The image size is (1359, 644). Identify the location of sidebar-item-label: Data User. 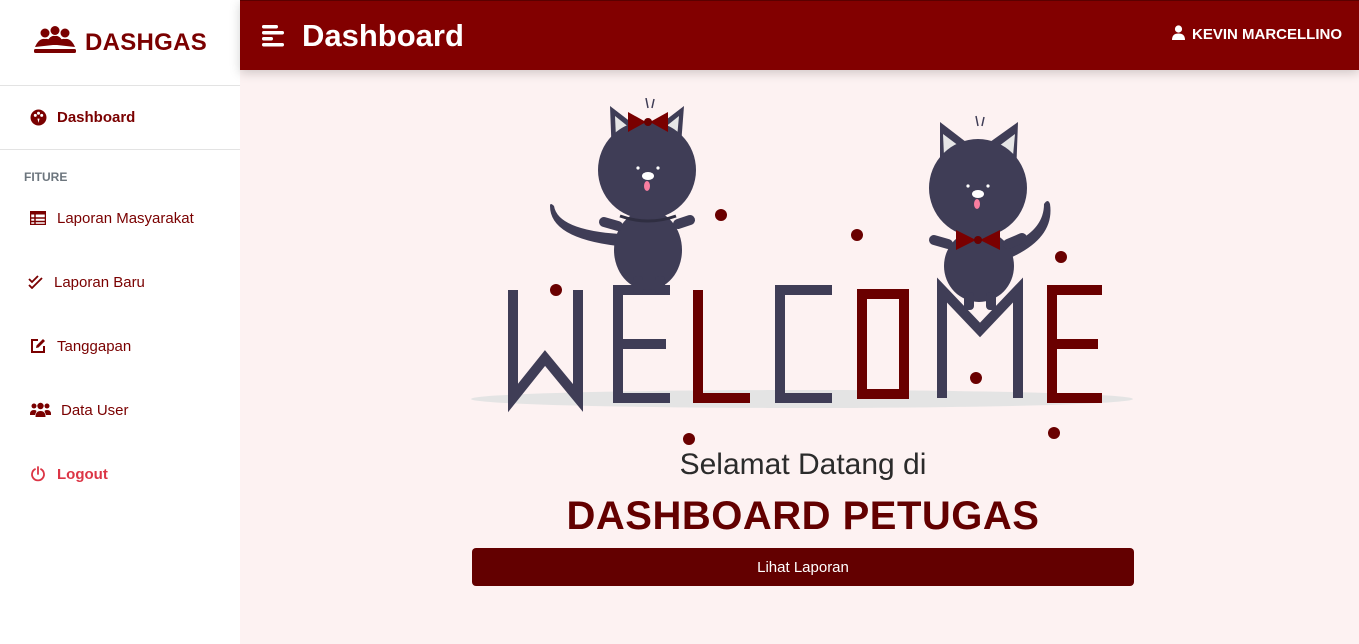
(95, 410).